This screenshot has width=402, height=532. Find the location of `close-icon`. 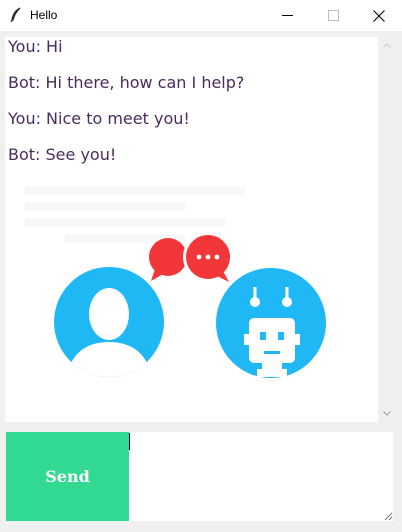

close-icon is located at coordinates (379, 15).